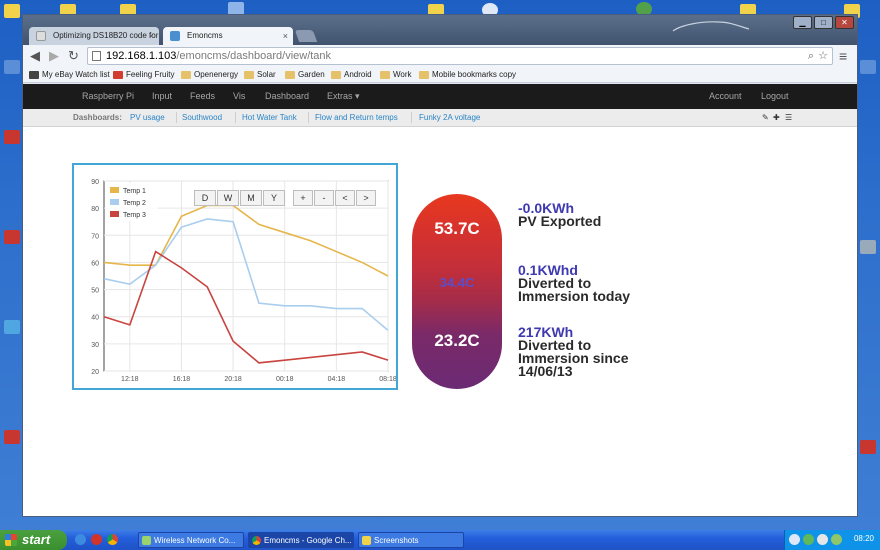  Describe the element at coordinates (95, 236) in the screenshot. I see `y-tick-label: 70` at that location.